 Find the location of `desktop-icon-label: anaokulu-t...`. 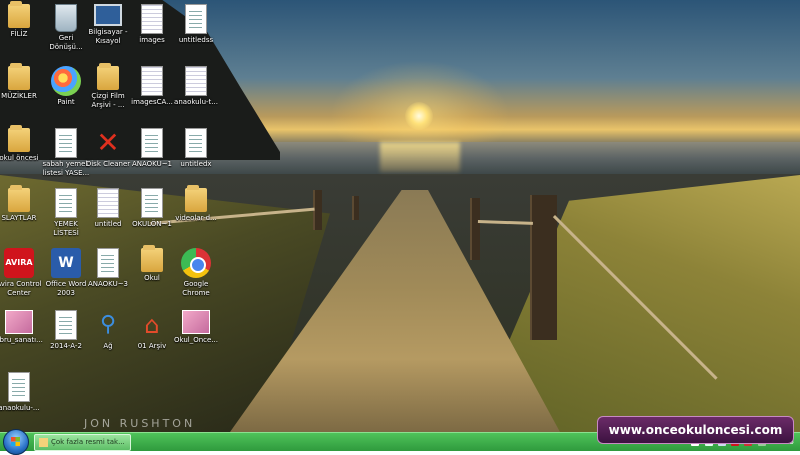

desktop-icon-label: anaokulu-t... is located at coordinates (196, 102).